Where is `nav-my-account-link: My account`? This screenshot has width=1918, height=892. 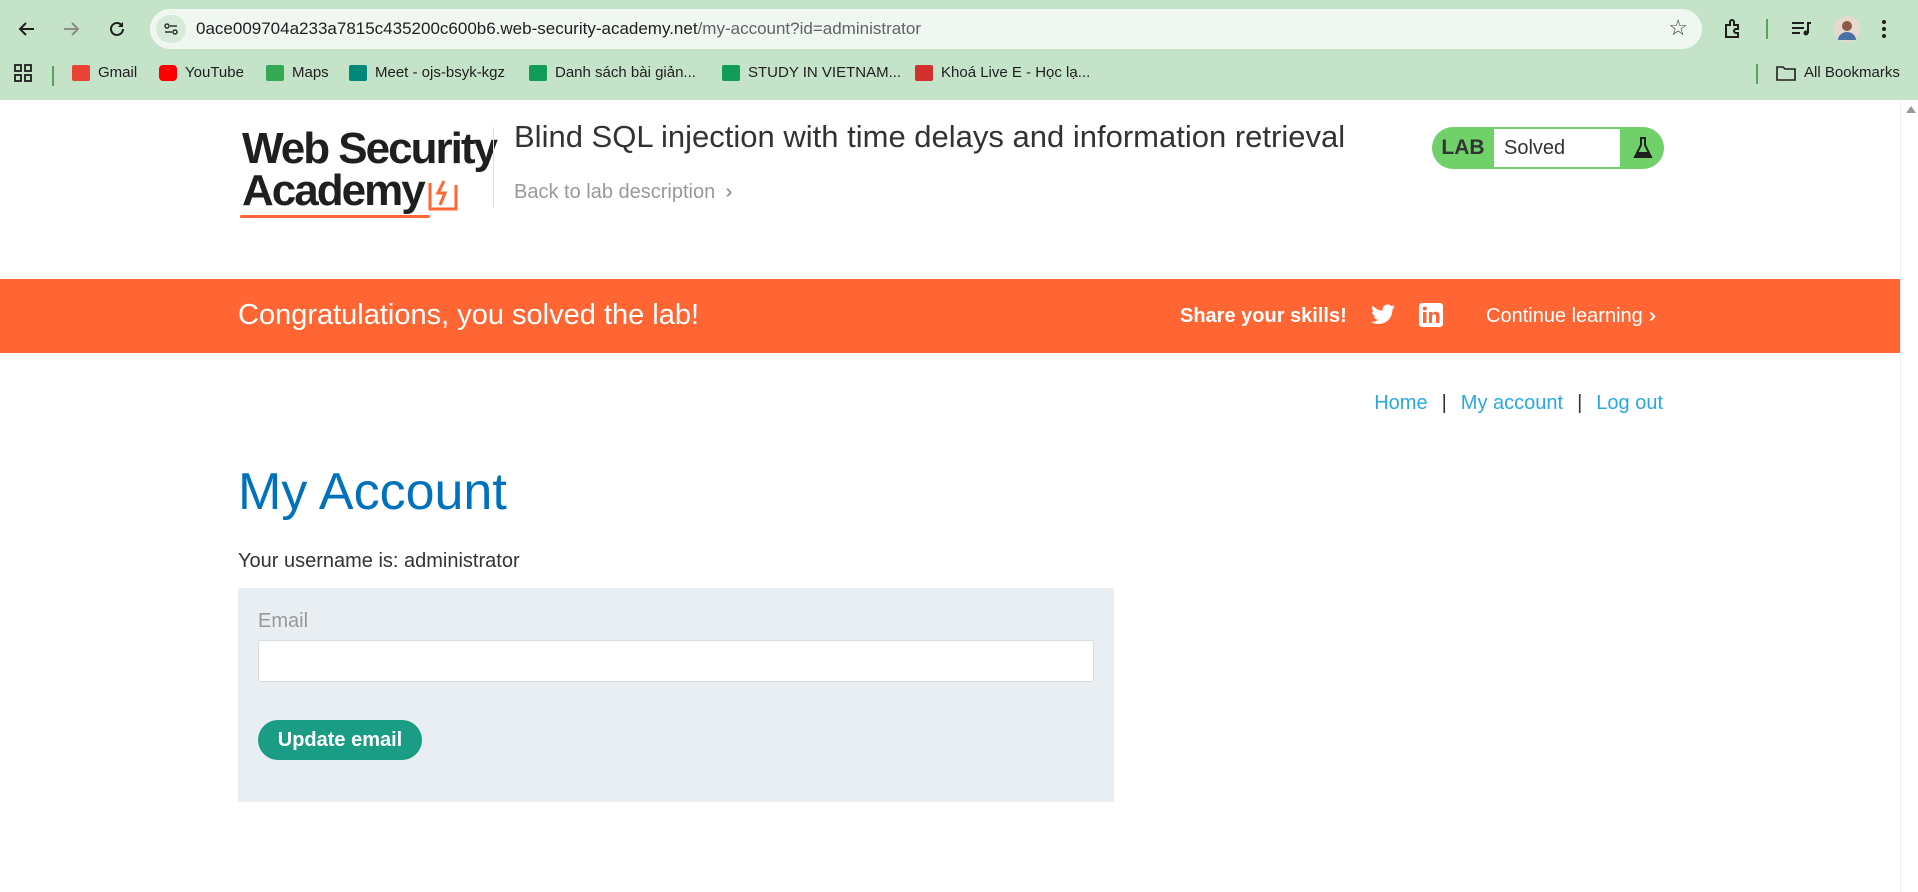
nav-my-account-link: My account is located at coordinates (1512, 403).